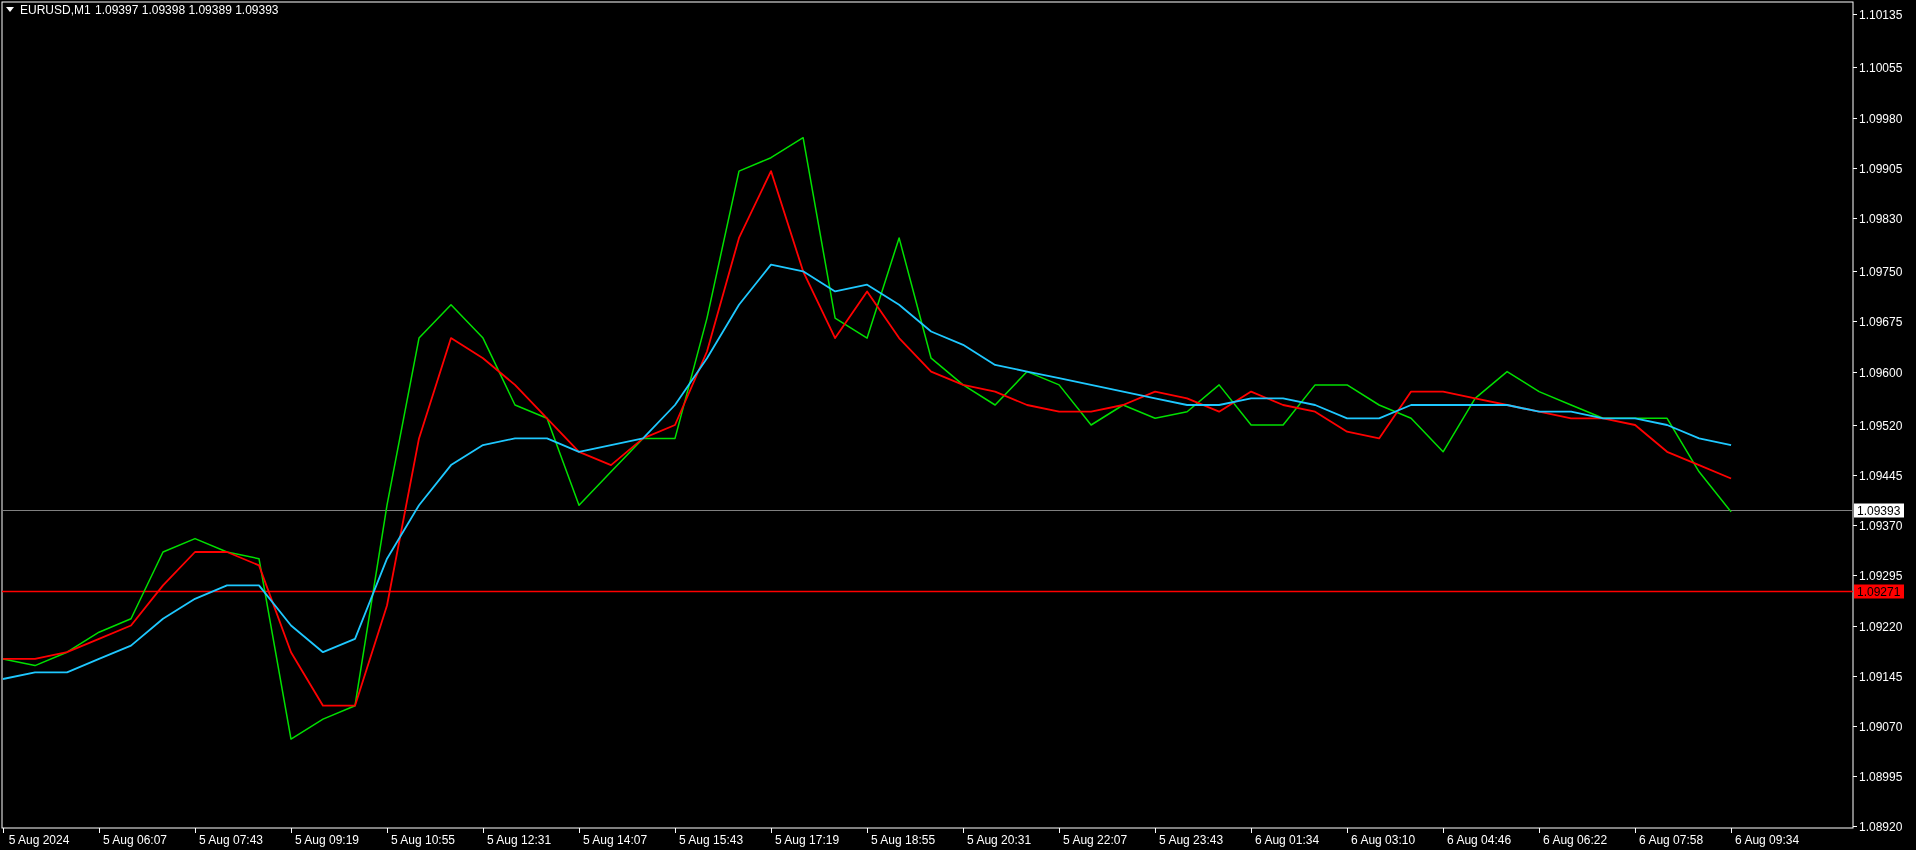  What do you see at coordinates (423, 840) in the screenshot?
I see `axis-label: 5 Aug 10:55` at bounding box center [423, 840].